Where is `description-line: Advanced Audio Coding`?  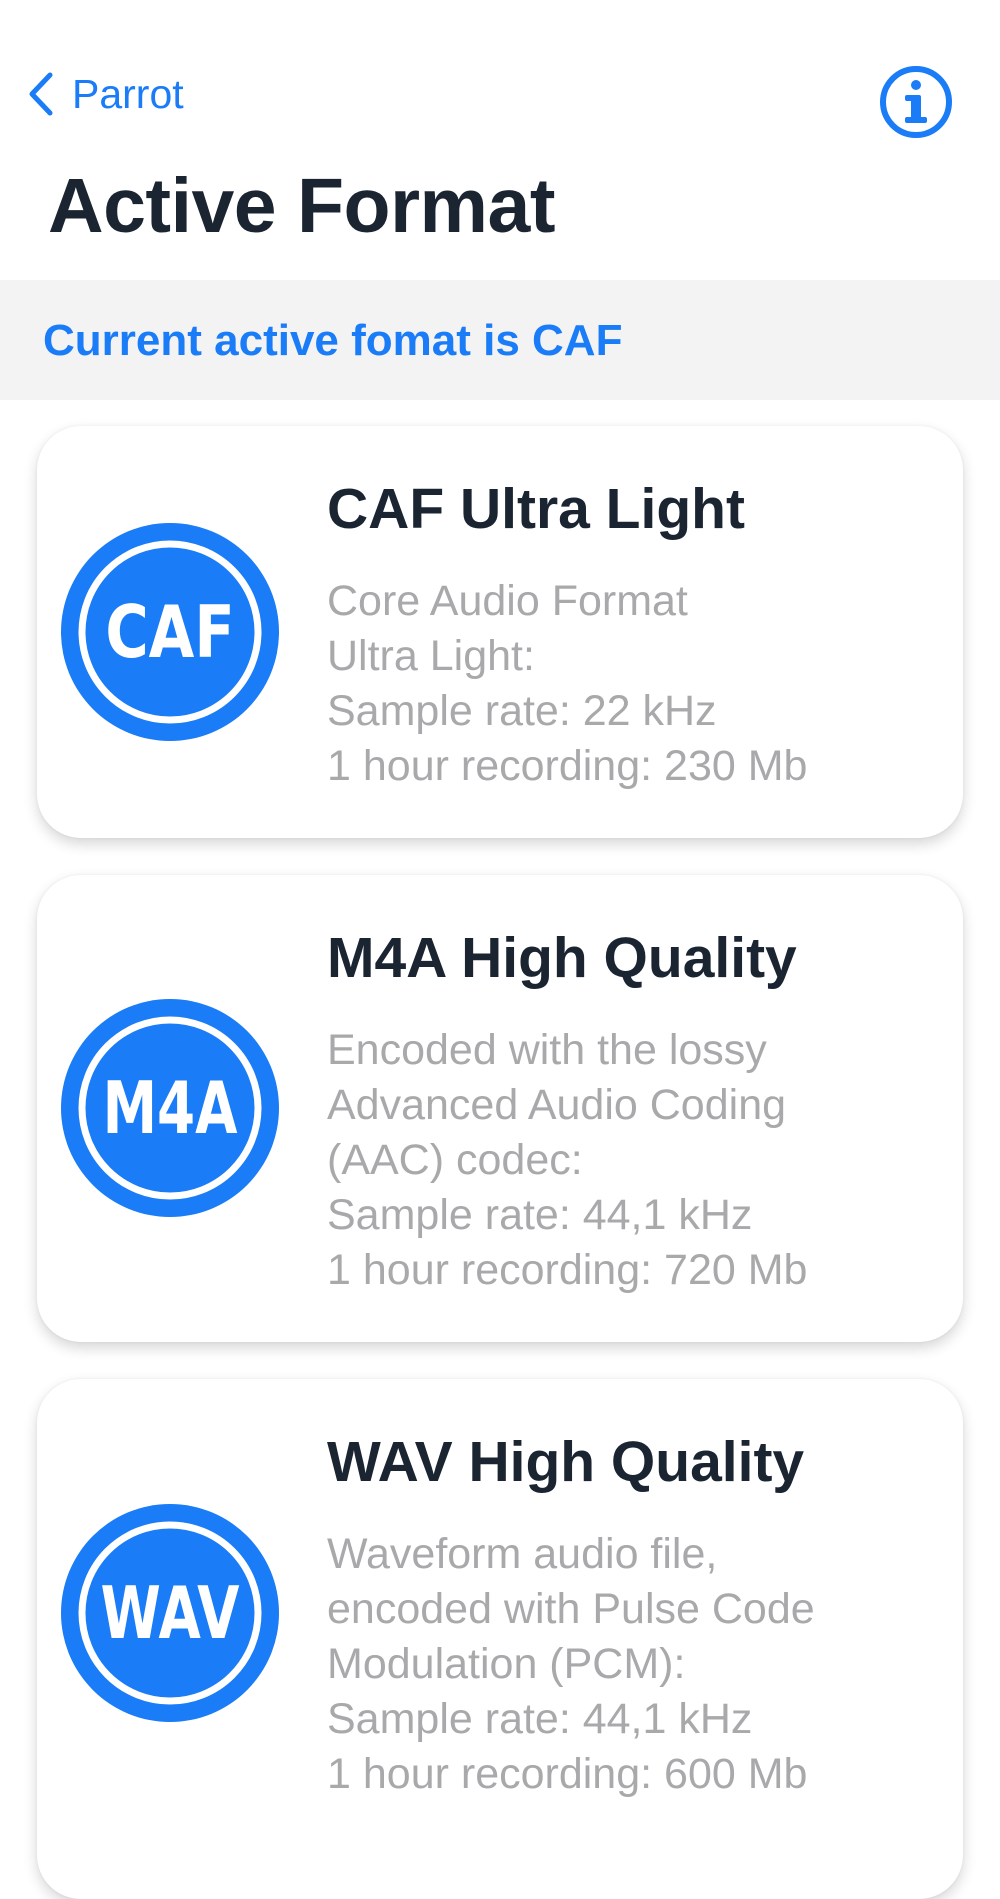
description-line: Advanced Audio Coding is located at coordinates (557, 1105).